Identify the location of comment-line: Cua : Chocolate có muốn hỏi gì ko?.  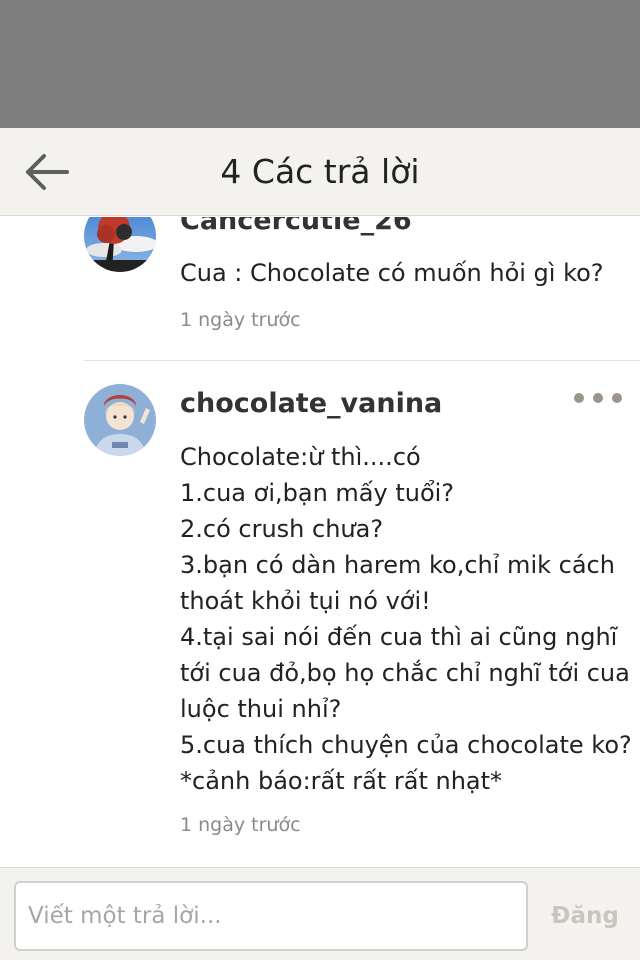
(392, 273).